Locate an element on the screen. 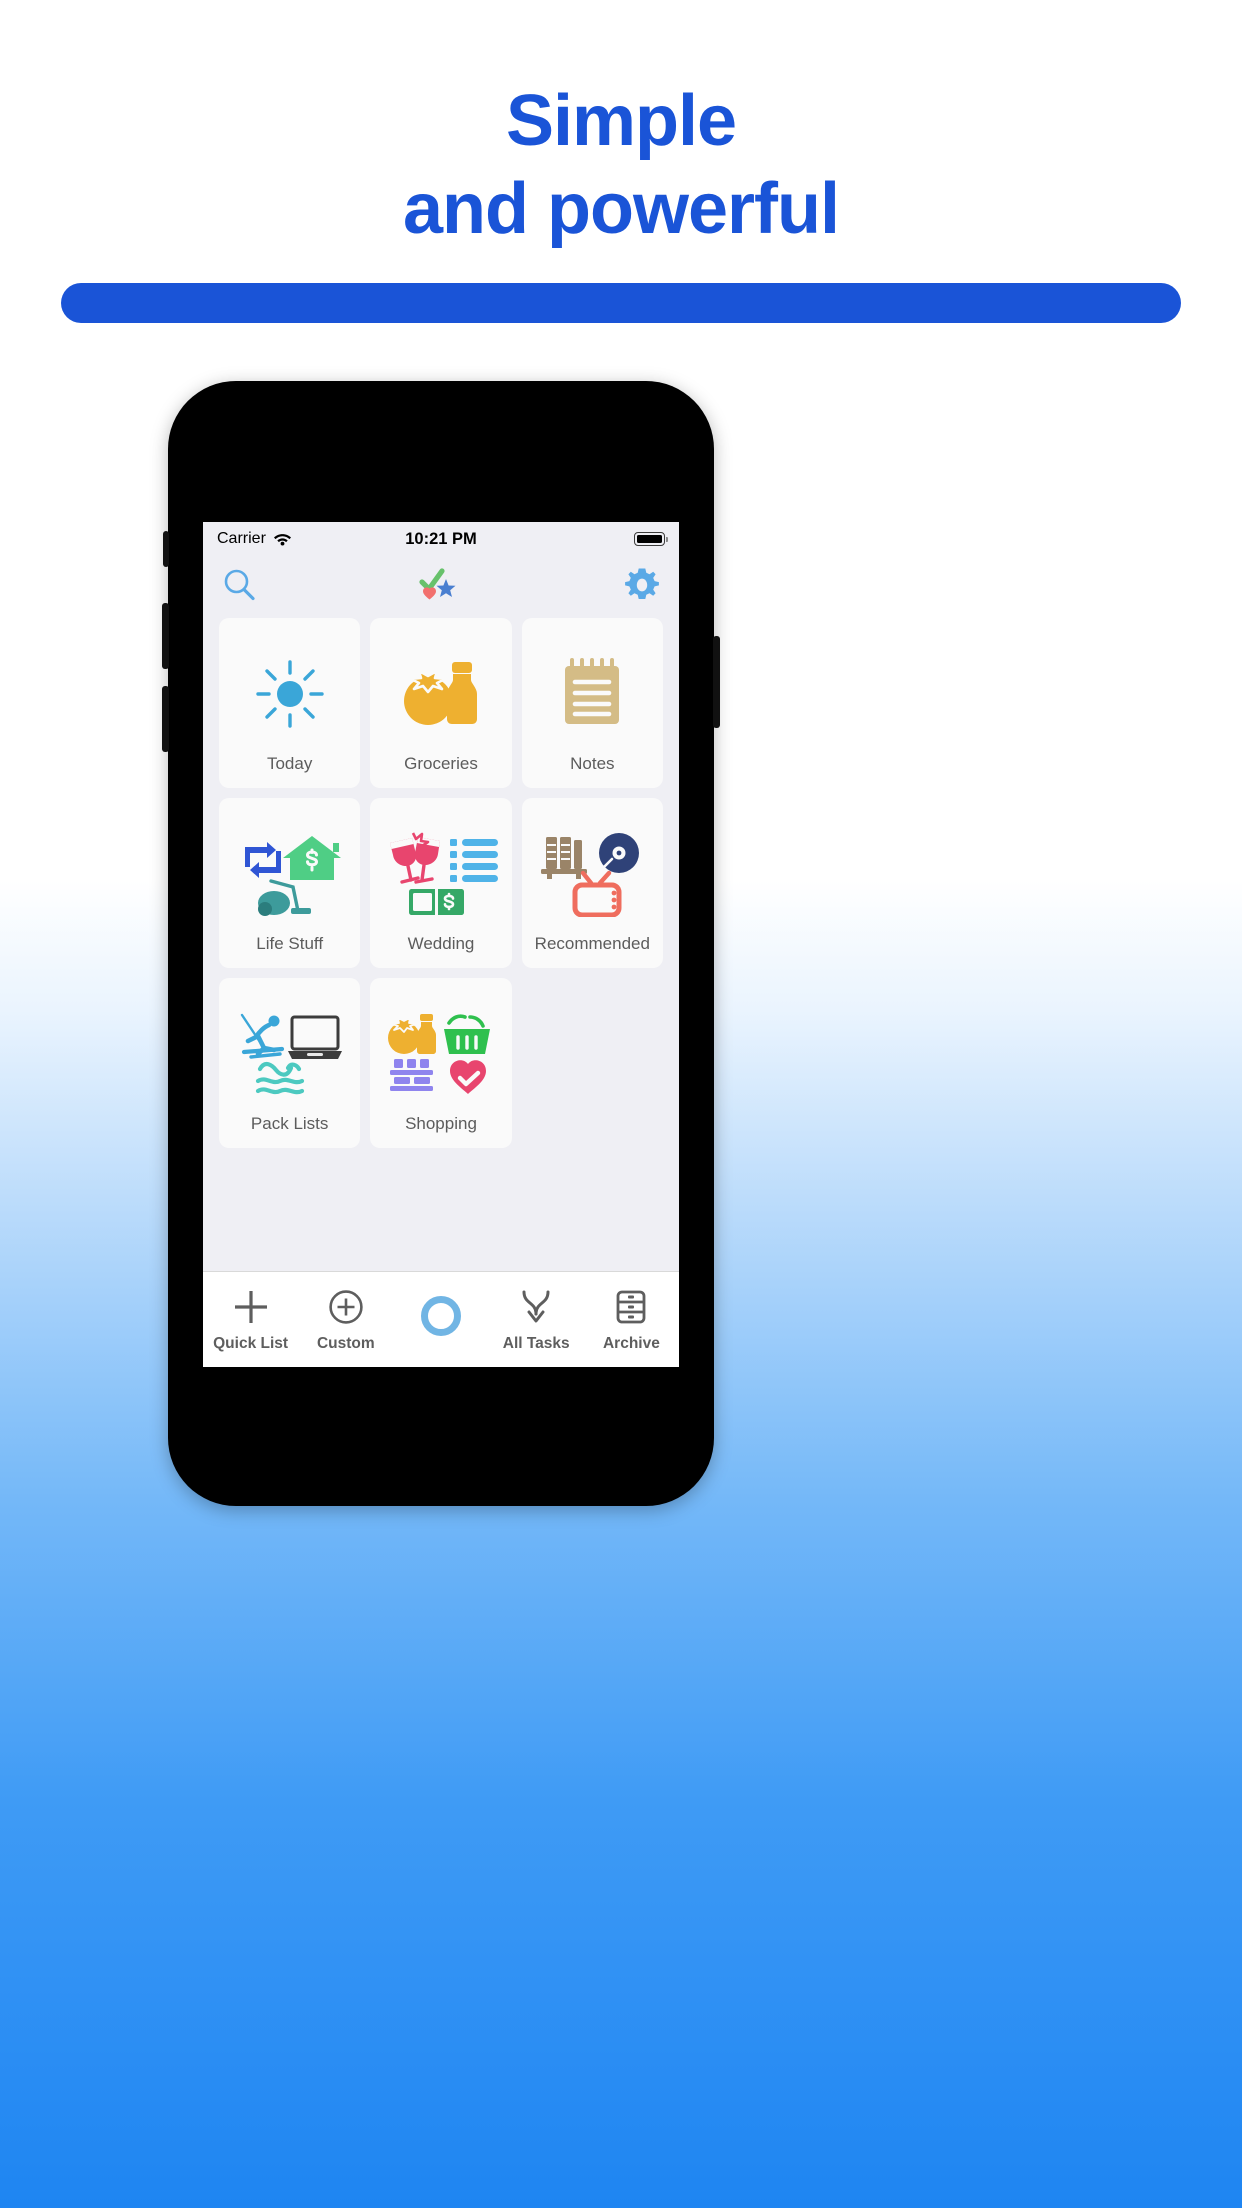 Image resolution: width=1242 pixels, height=2208 pixels. headline-line-1: Simple is located at coordinates (621, 121).